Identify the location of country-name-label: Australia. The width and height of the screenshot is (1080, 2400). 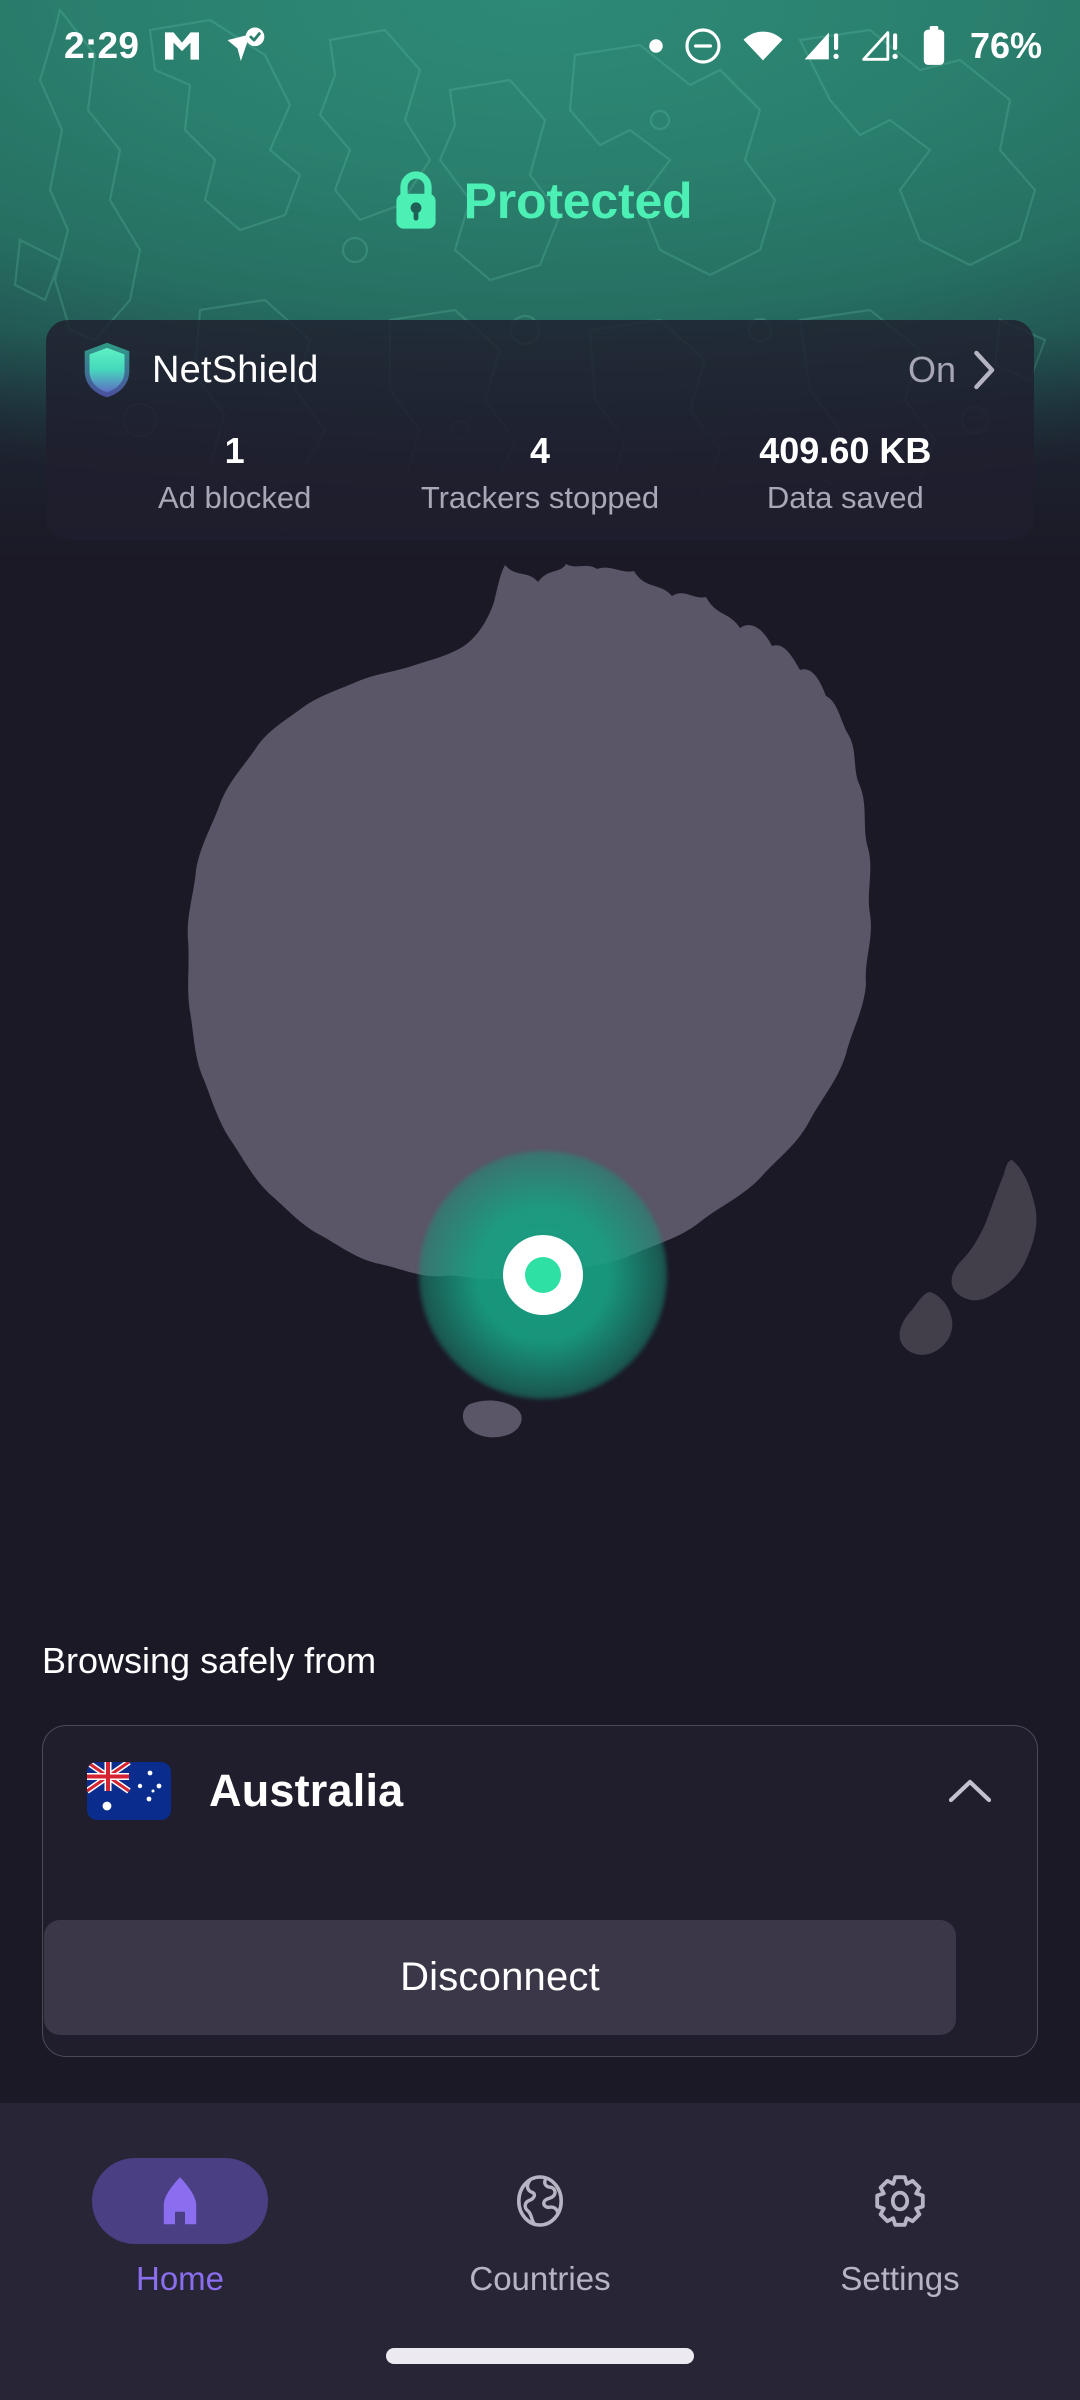
(306, 1790).